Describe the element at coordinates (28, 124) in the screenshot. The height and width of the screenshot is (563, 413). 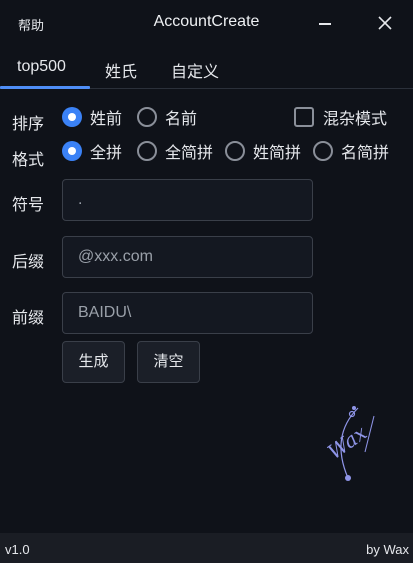
I see `order-label: 排序` at that location.